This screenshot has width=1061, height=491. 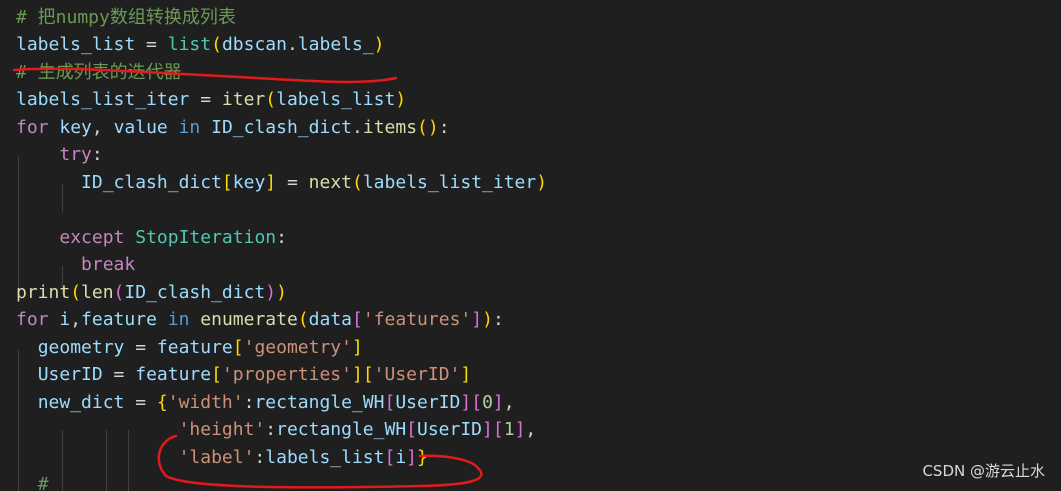 I want to click on code-token: 0, so click(x=487, y=402).